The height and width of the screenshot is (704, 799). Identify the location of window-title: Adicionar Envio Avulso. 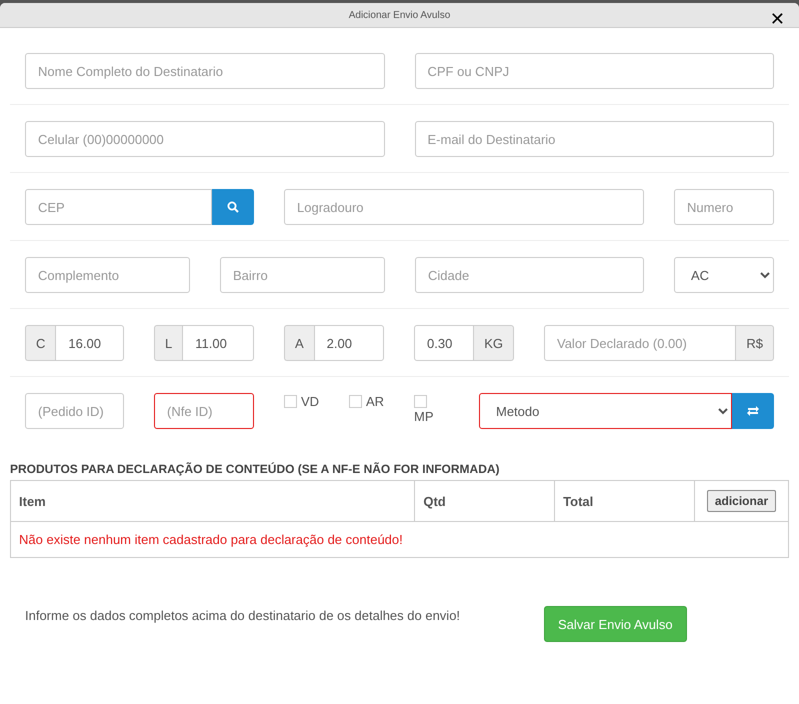
(399, 15).